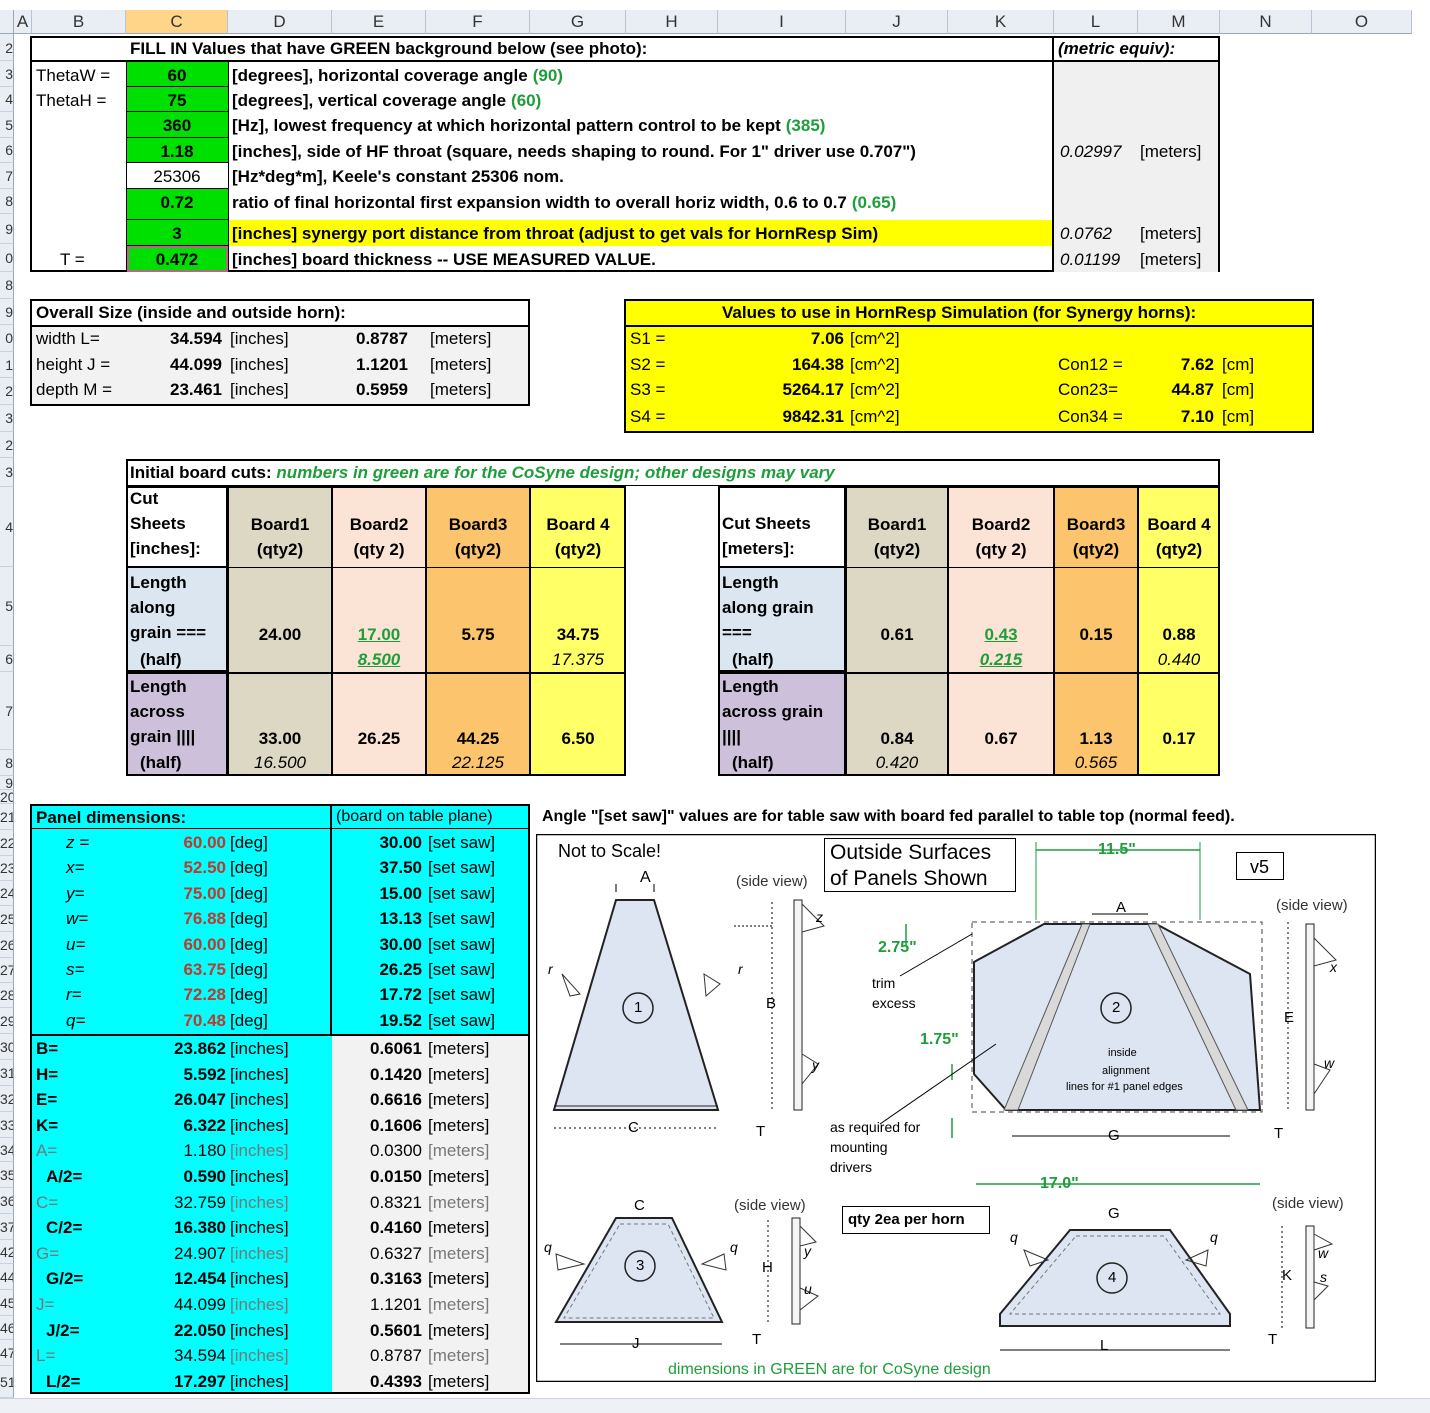 The width and height of the screenshot is (1430, 1413). I want to click on row-header: 47, so click(7, 1353).